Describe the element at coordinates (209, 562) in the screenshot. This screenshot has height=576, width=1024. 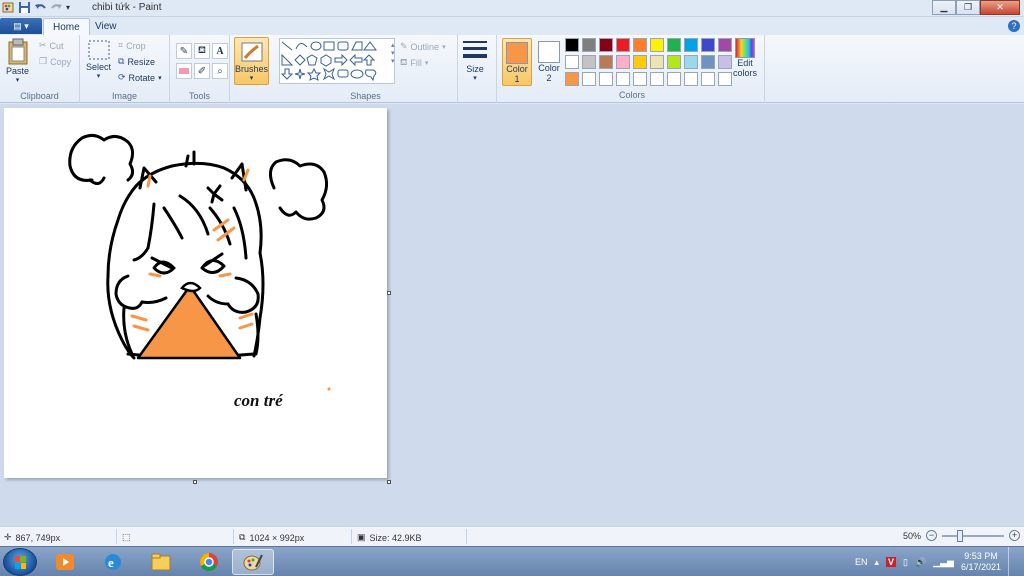
I see `taskbar-chrome` at that location.